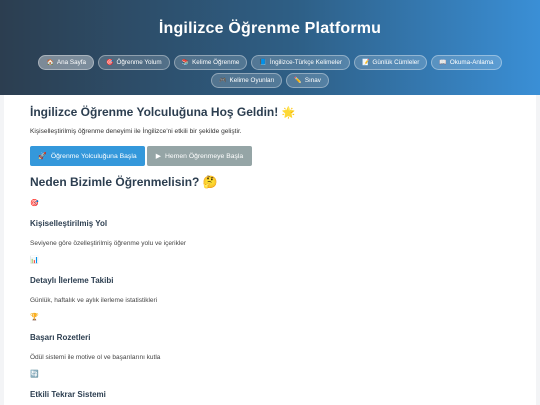  I want to click on start-journey-label: Öğrenme Yolculuğuna Başla, so click(93, 156).